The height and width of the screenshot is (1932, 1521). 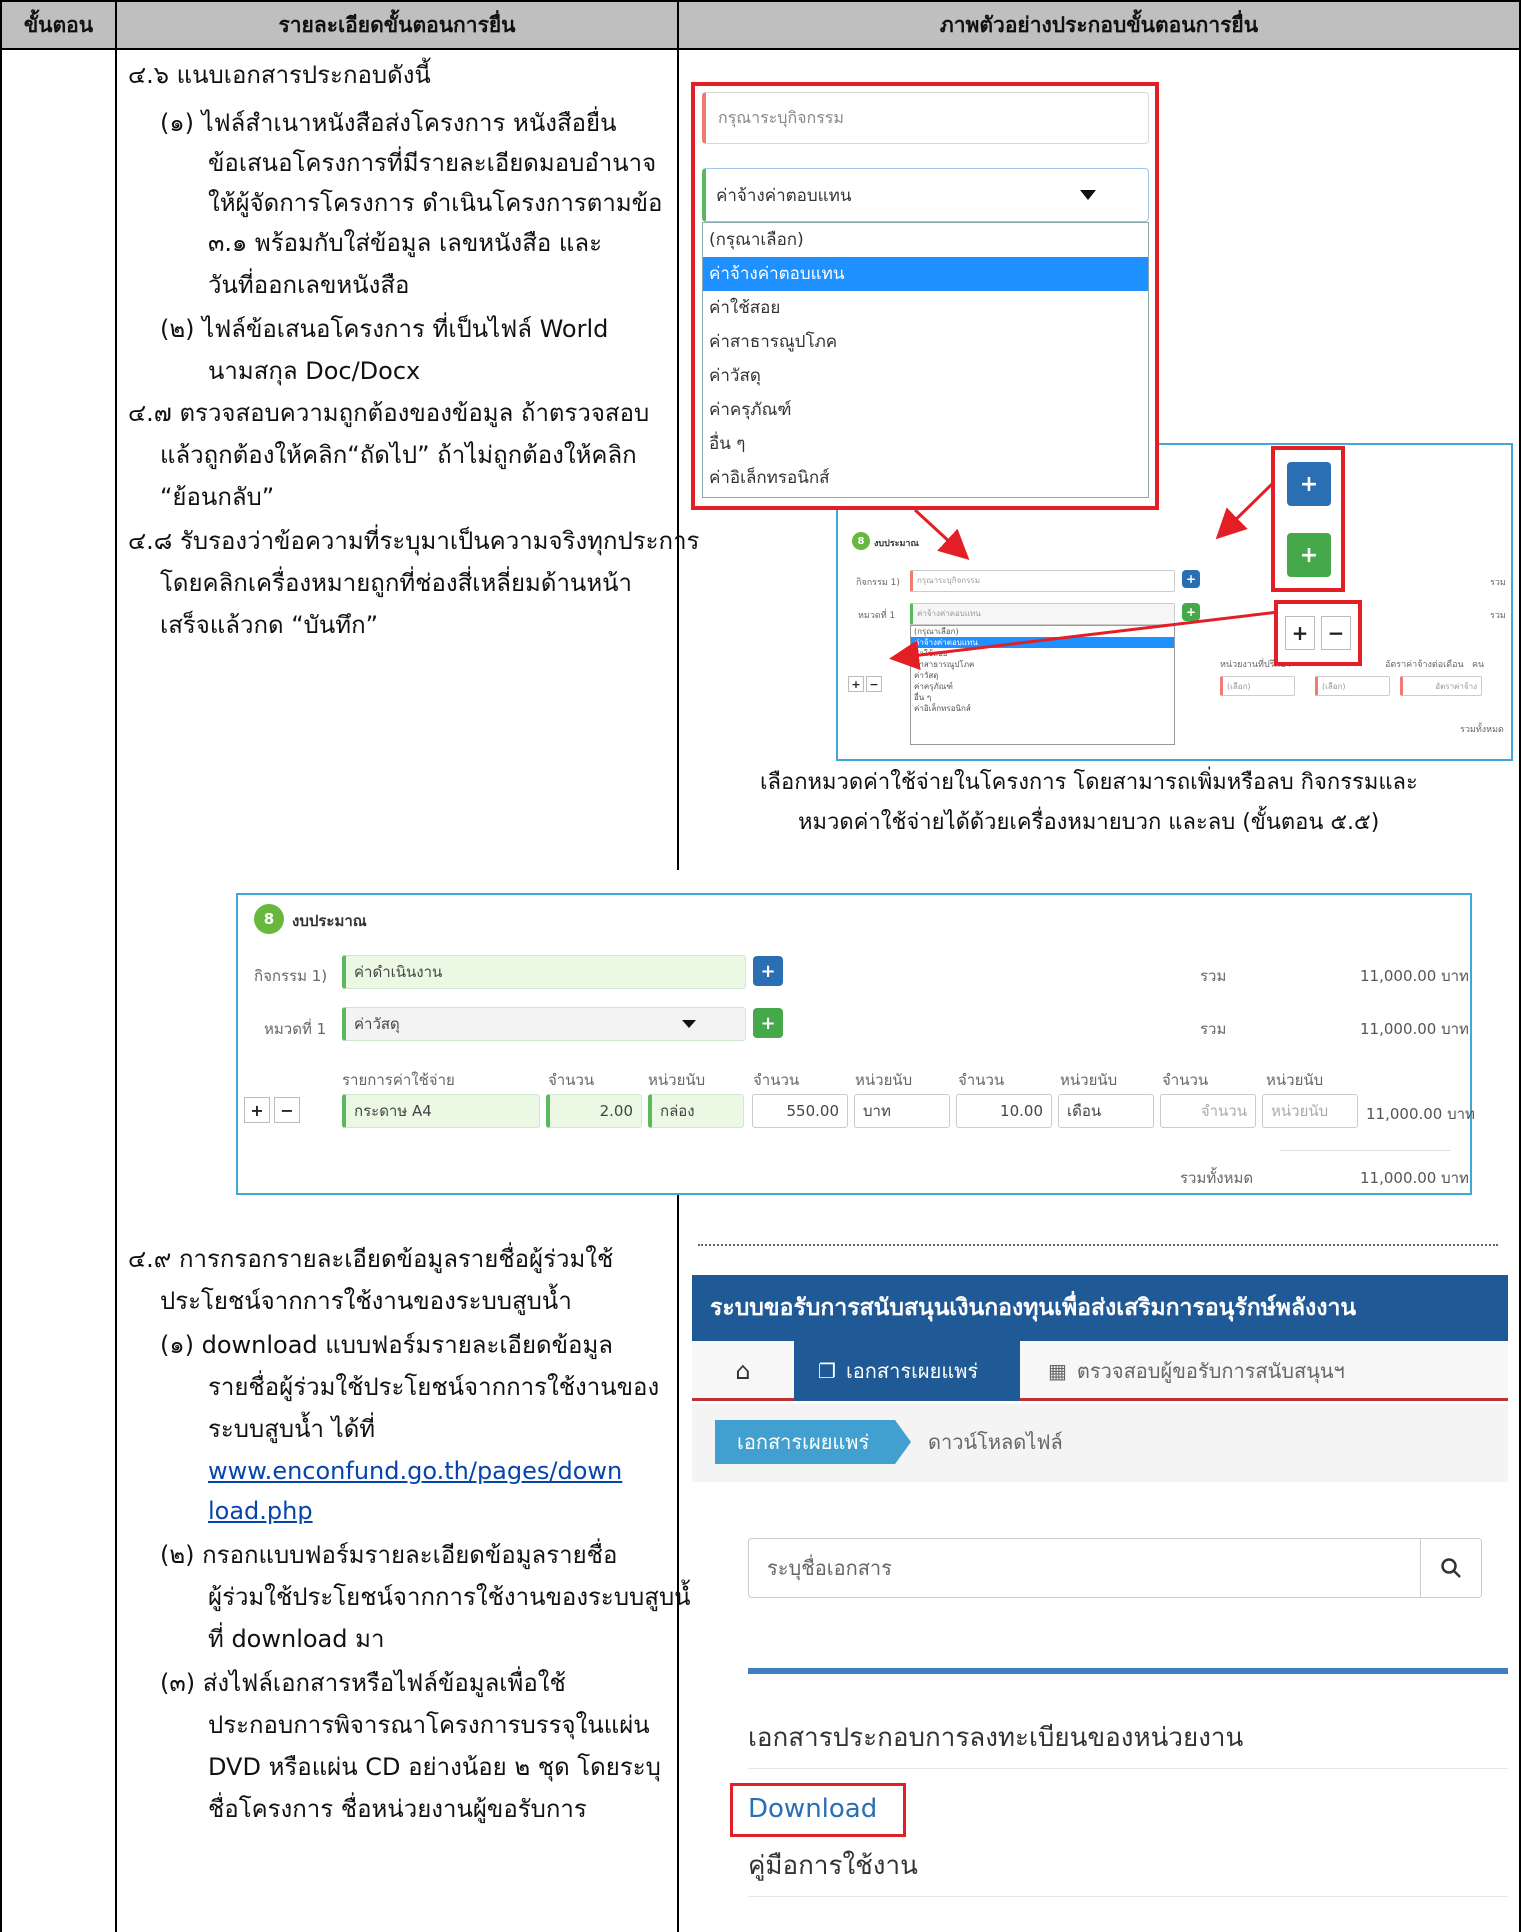 What do you see at coordinates (995, 1442) in the screenshot?
I see `breadcrumb-download: ดาวน์โหลดไฟล์` at bounding box center [995, 1442].